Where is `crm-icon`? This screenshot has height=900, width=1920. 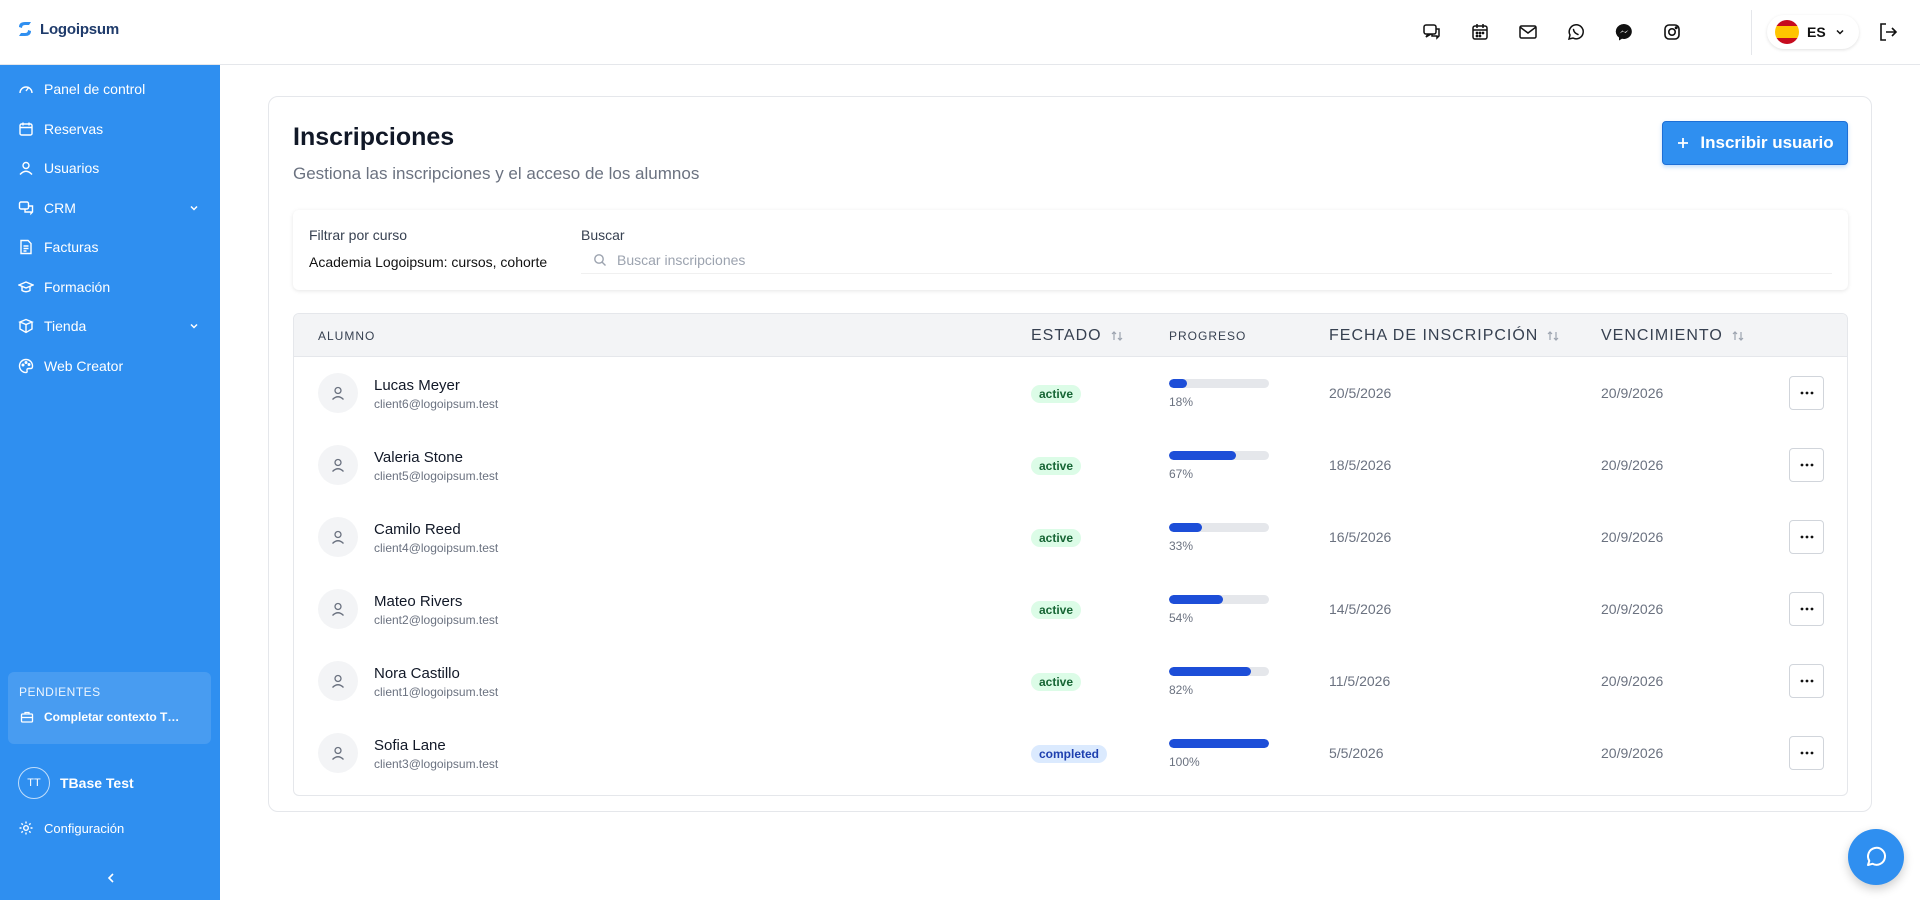
crm-icon is located at coordinates (26, 208).